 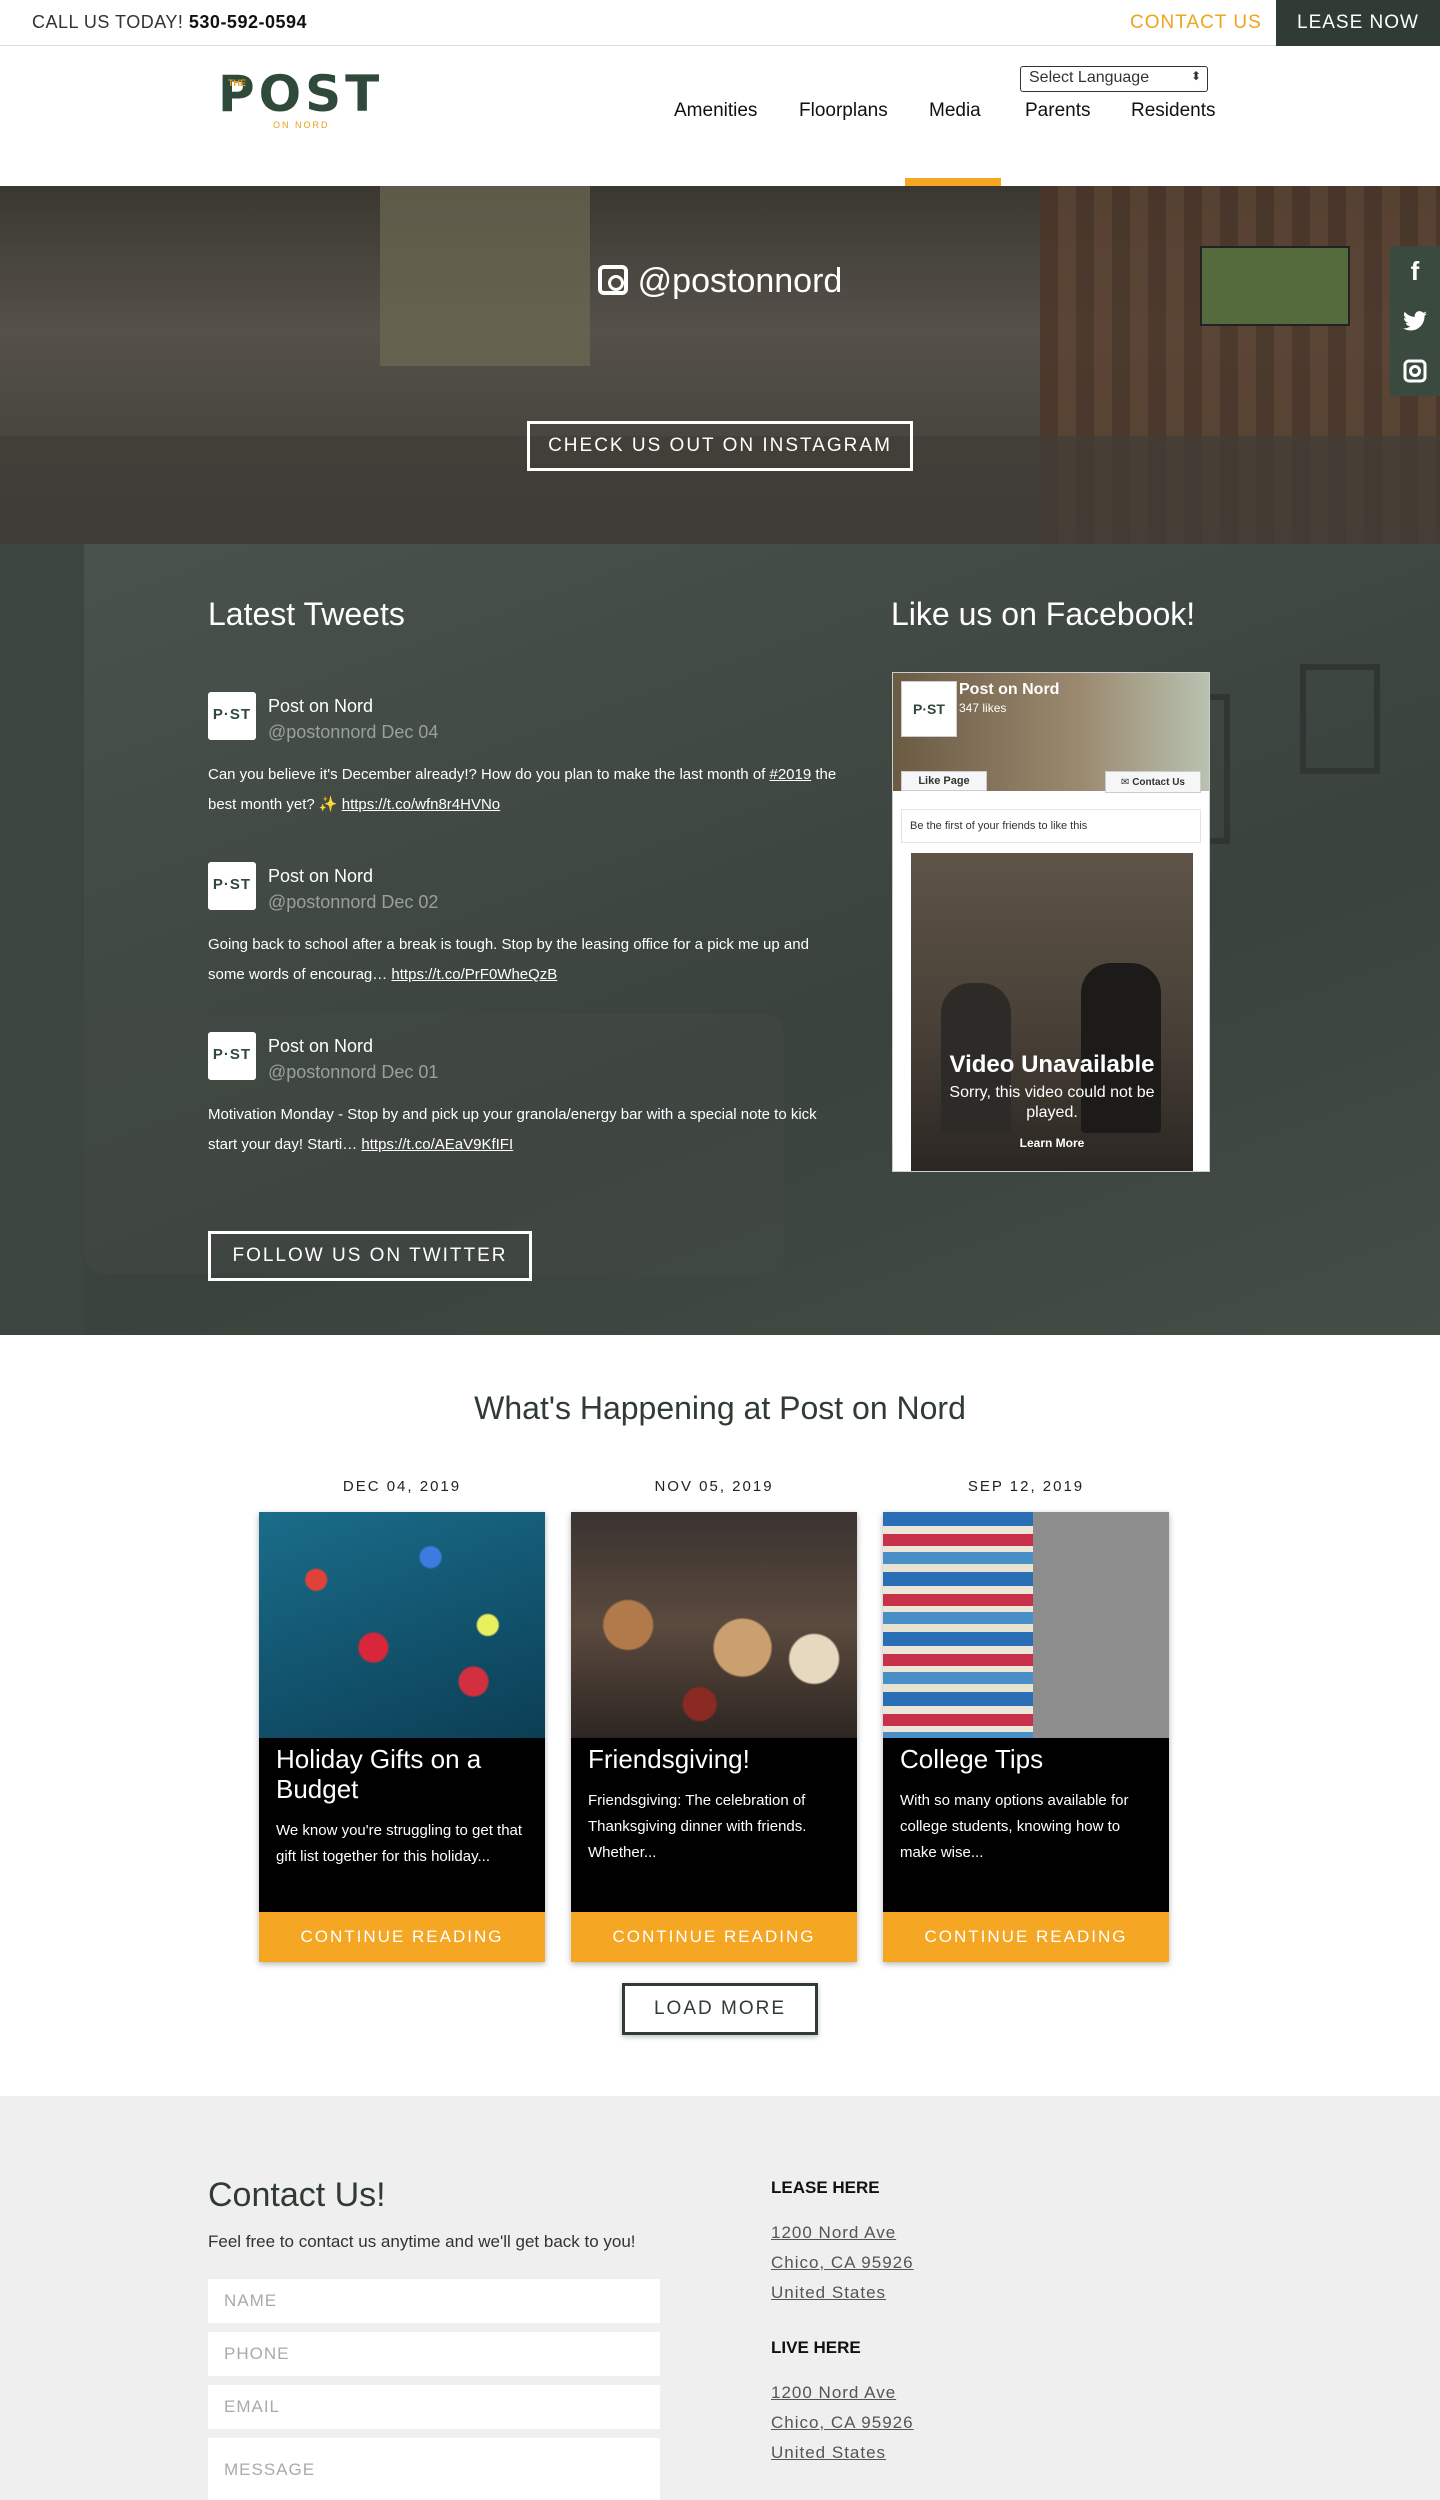 What do you see at coordinates (1043, 614) in the screenshot?
I see `facebook-title: Like us on Facebook!` at bounding box center [1043, 614].